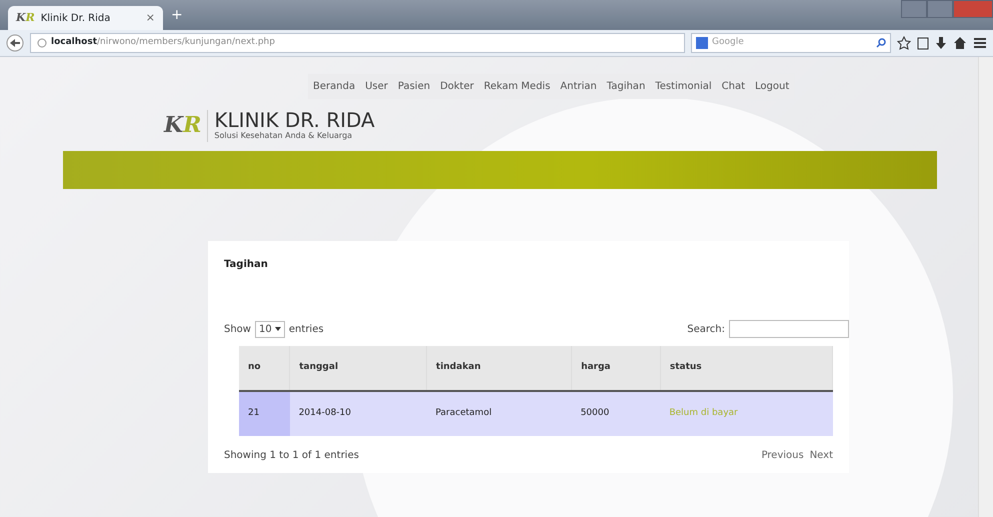 The image size is (993, 517). What do you see at coordinates (960, 43) in the screenshot?
I see `home-icon` at bounding box center [960, 43].